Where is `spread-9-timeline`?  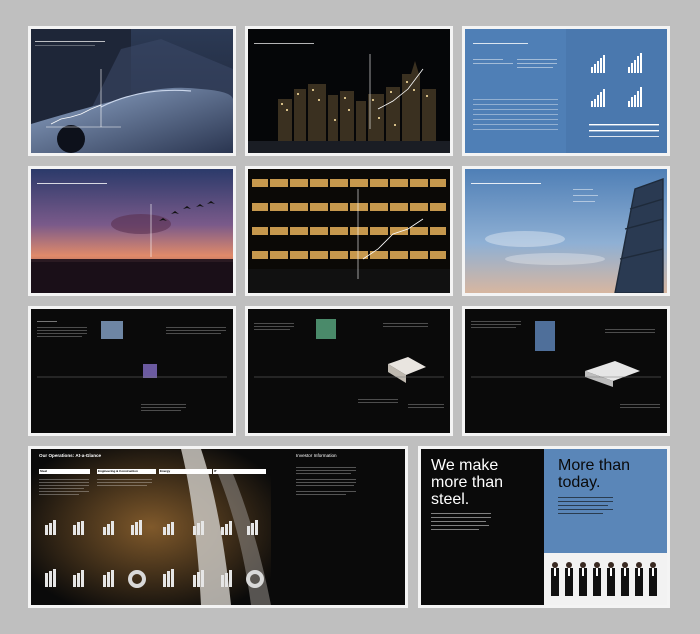 spread-9-timeline is located at coordinates (566, 371).